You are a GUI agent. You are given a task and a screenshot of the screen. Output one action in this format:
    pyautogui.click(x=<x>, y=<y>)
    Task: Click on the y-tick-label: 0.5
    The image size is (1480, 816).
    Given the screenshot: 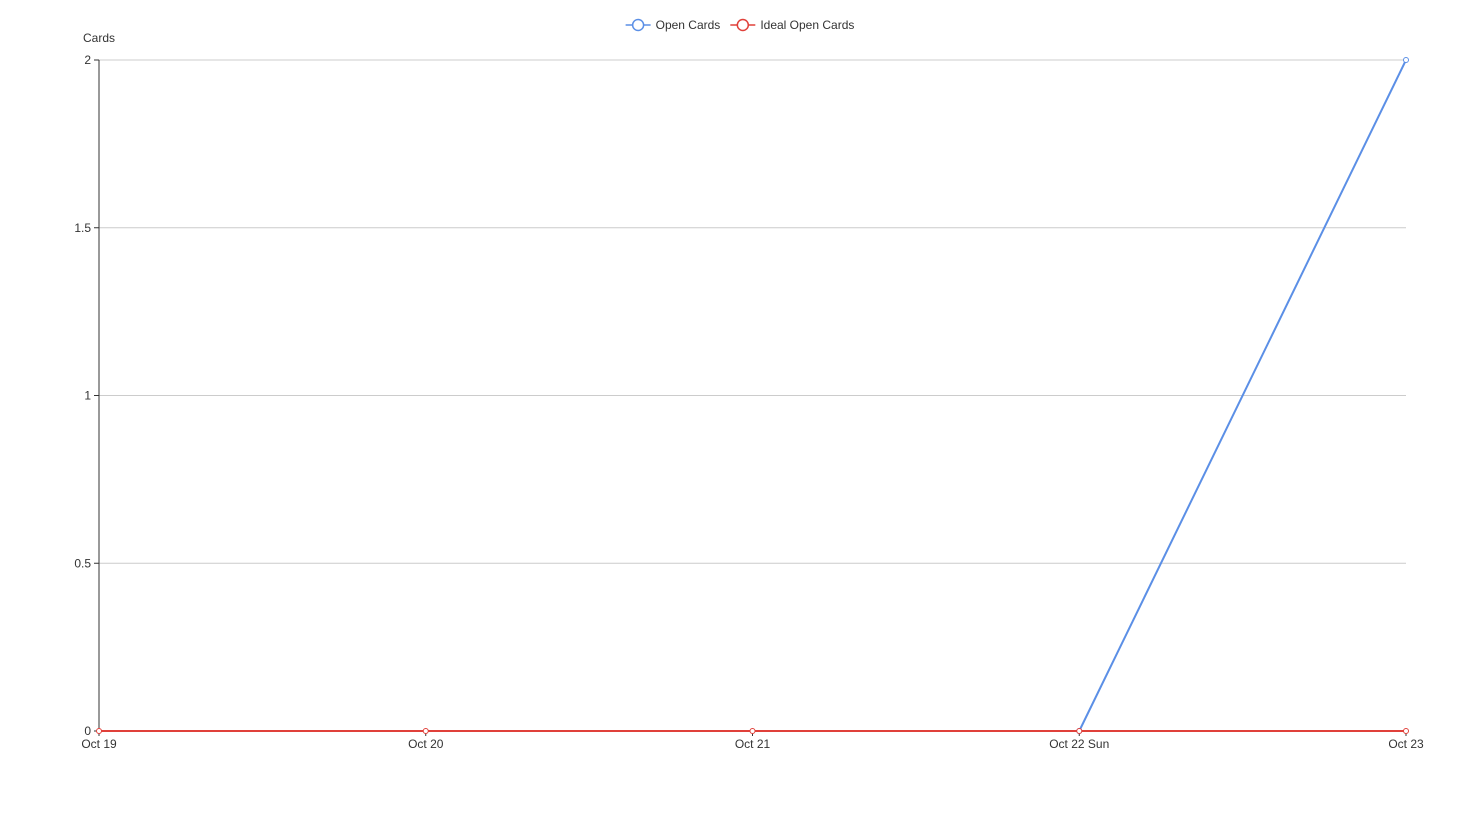 What is the action you would take?
    pyautogui.click(x=82, y=563)
    